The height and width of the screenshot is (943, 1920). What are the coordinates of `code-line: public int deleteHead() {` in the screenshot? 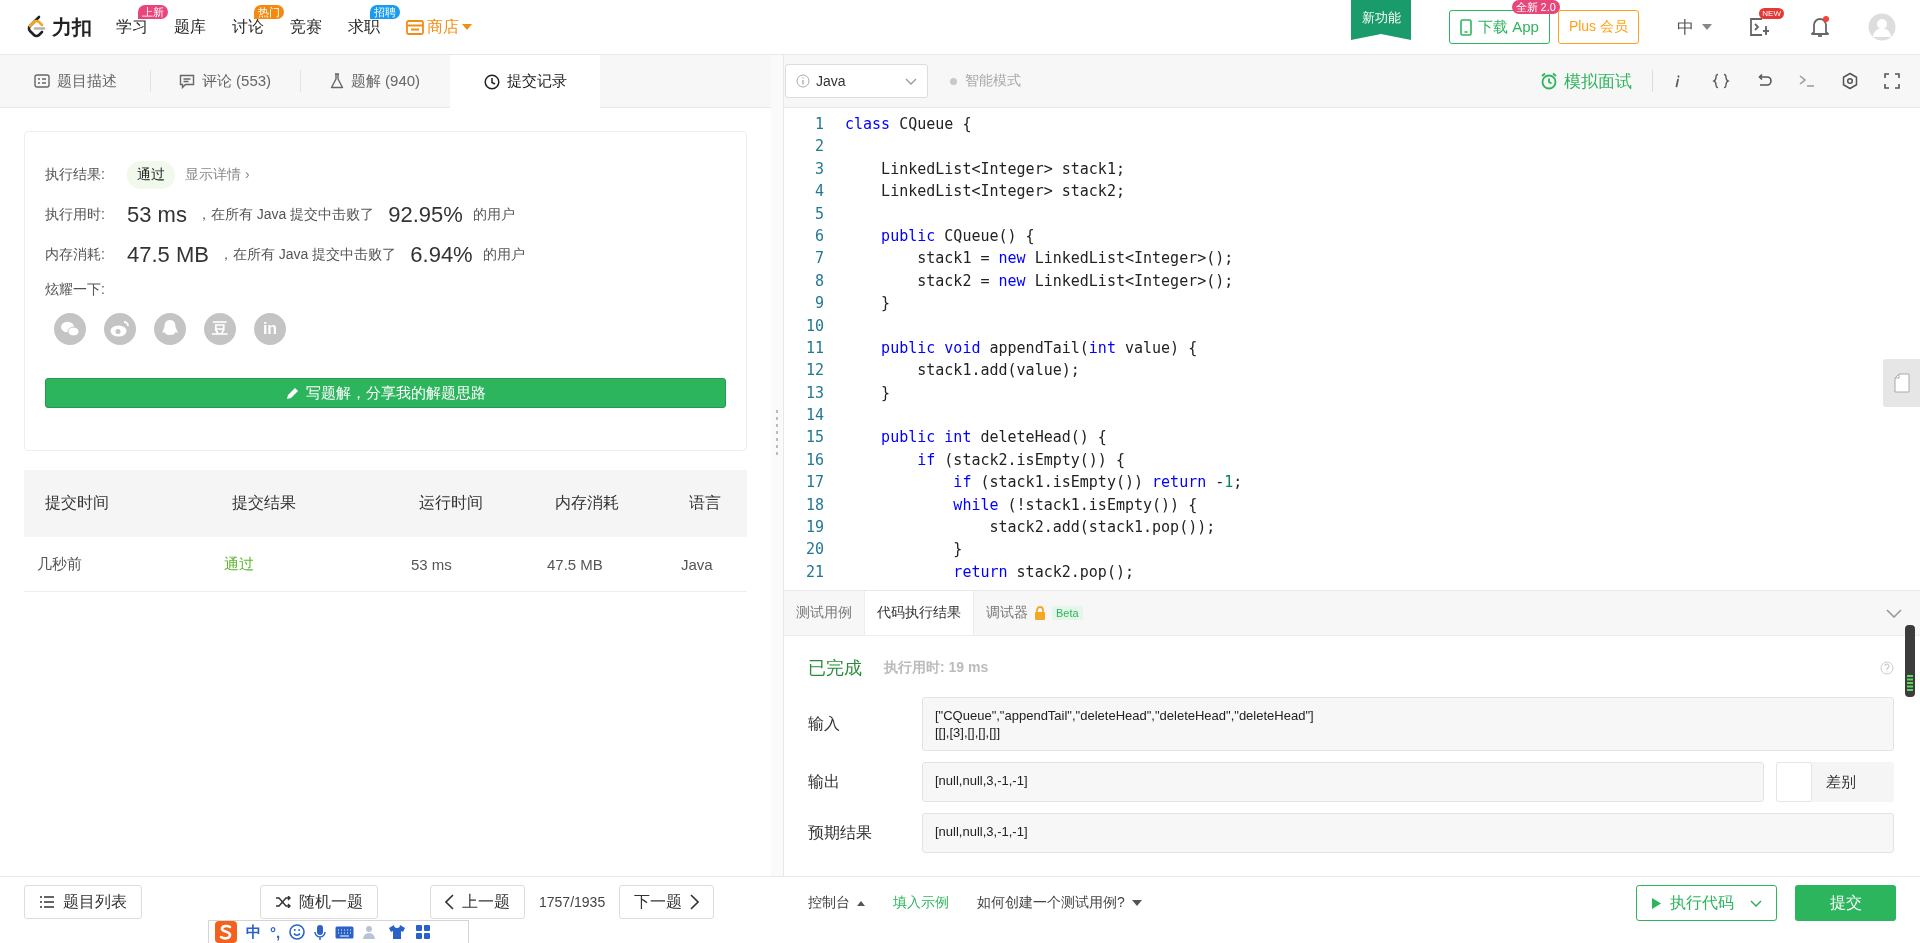 It's located at (993, 438).